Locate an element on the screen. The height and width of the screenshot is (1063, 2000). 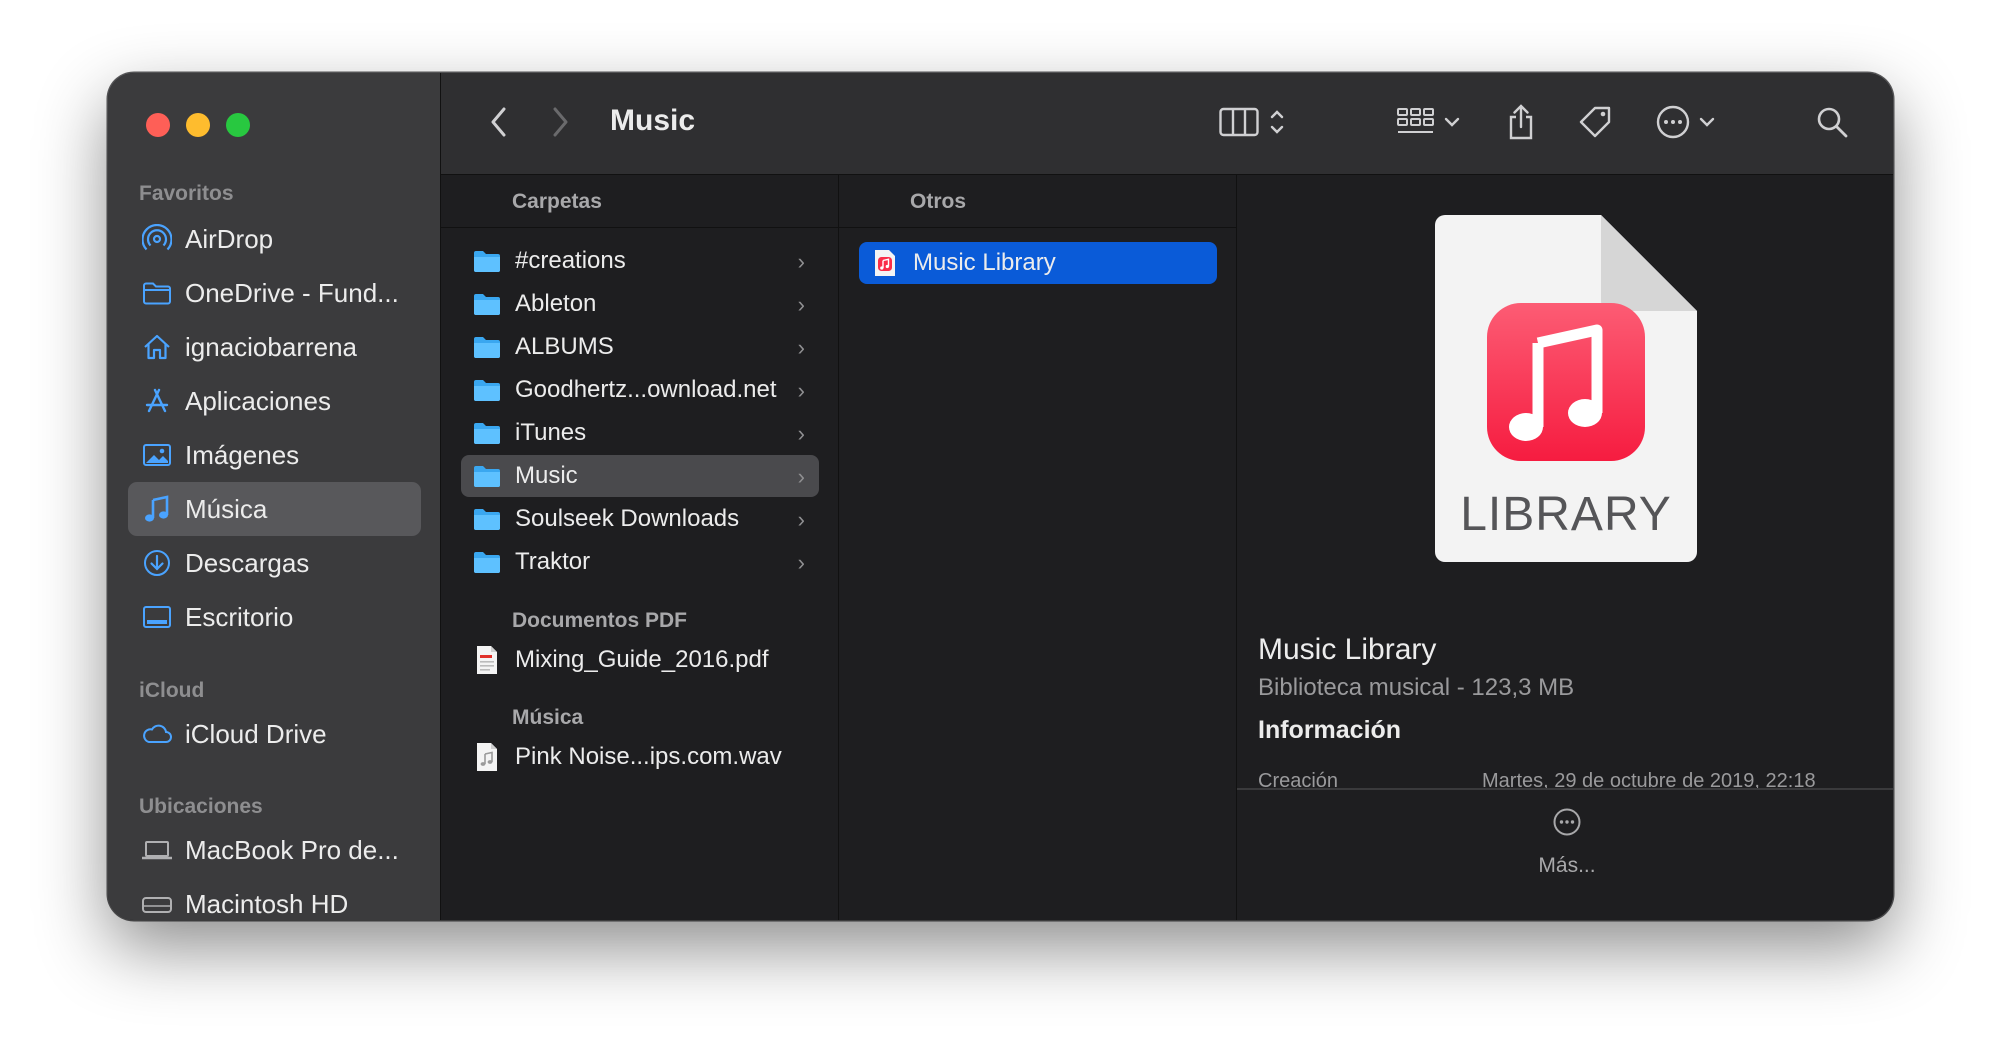
sidebar-item-label: Macintosh HD is located at coordinates (267, 903).